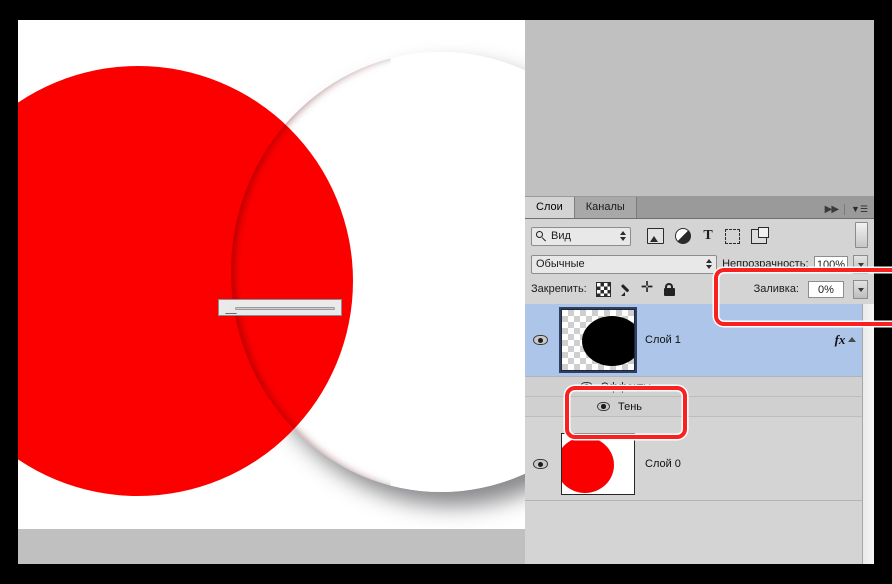 Image resolution: width=892 pixels, height=584 pixels. I want to click on thumbnail-black-circle, so click(608, 341).